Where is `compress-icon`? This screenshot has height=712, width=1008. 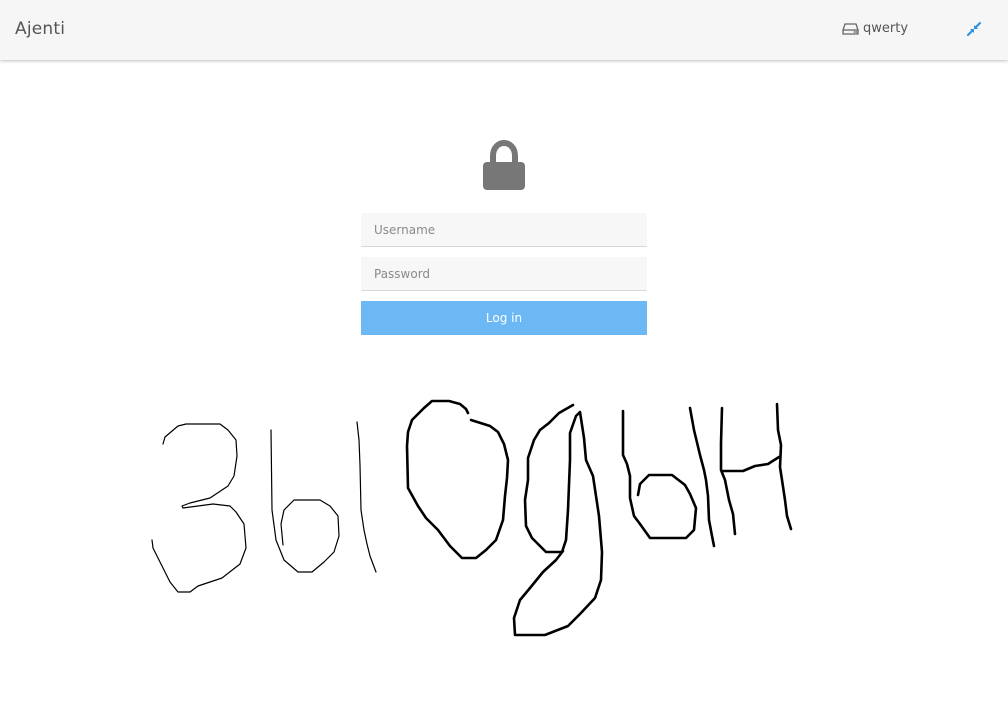
compress-icon is located at coordinates (974, 29).